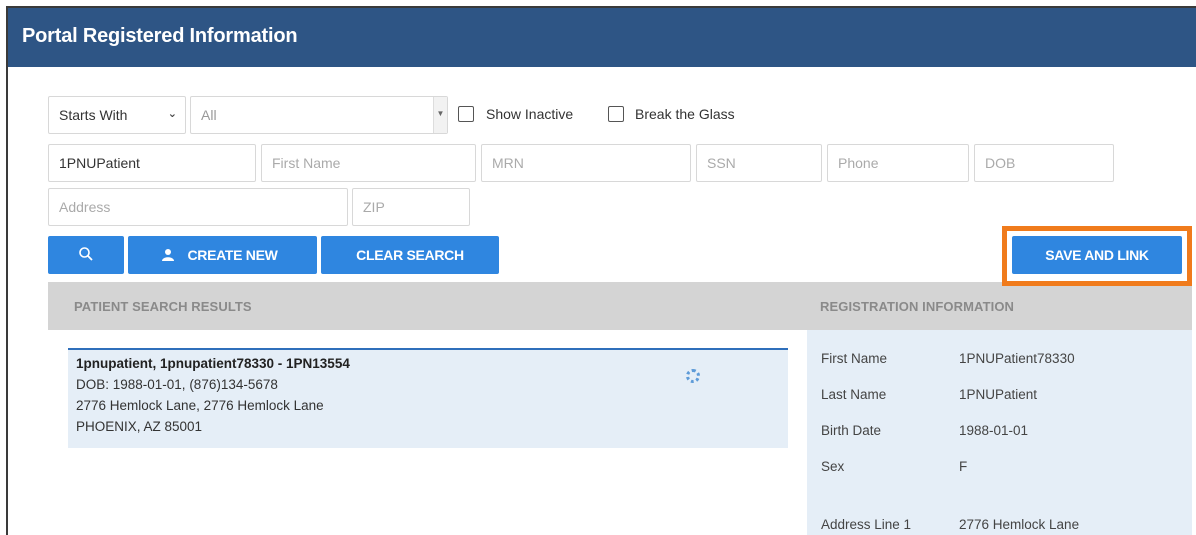 The image size is (1196, 535). Describe the element at coordinates (833, 466) in the screenshot. I see `reg-label: Sex` at that location.